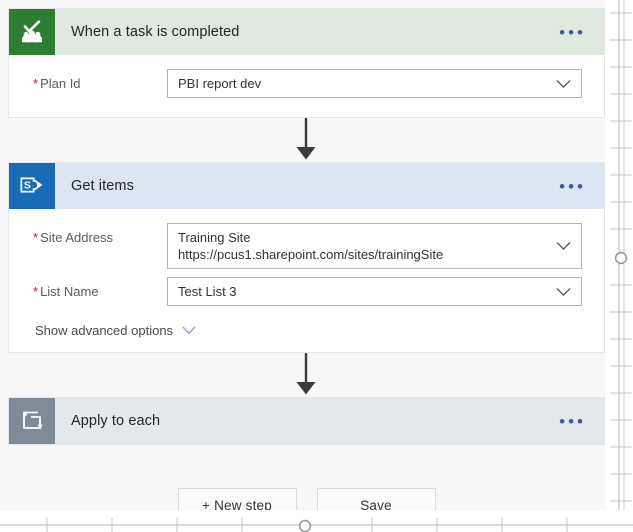  I want to click on list-name-dropdown: Test List 3, so click(374, 291).